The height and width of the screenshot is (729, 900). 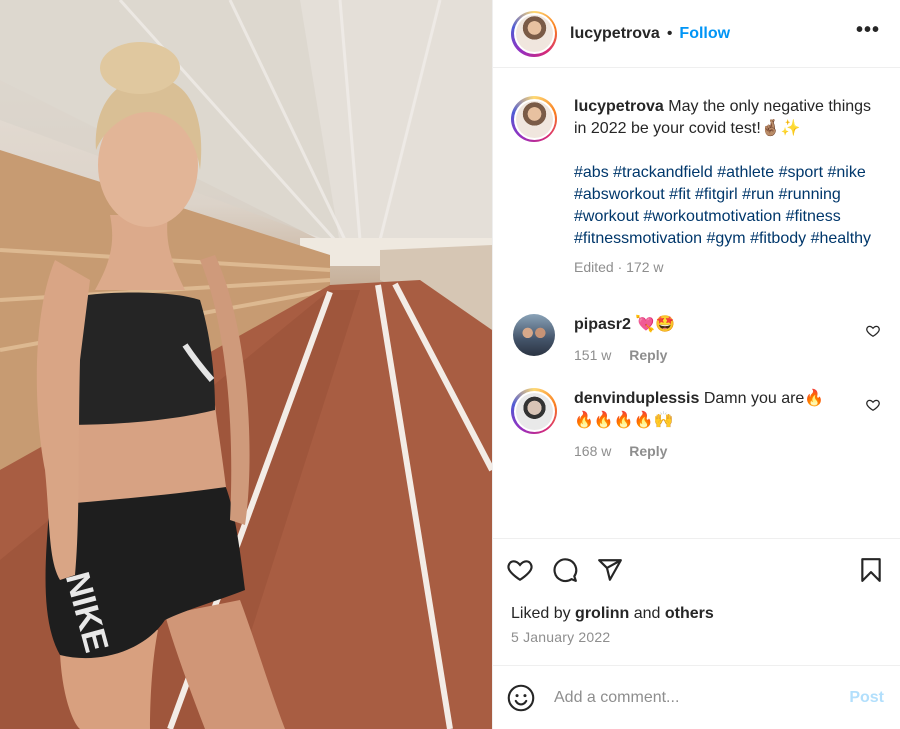 I want to click on commenter-username: denvinduplessis, so click(x=636, y=398).